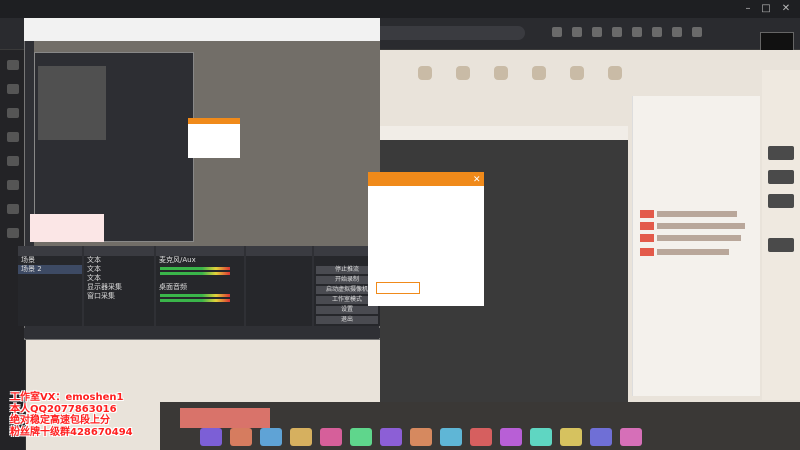 Image resolution: width=800 pixels, height=450 pixels. Describe the element at coordinates (50, 260) in the screenshot. I see `scene-item: 场景` at that location.